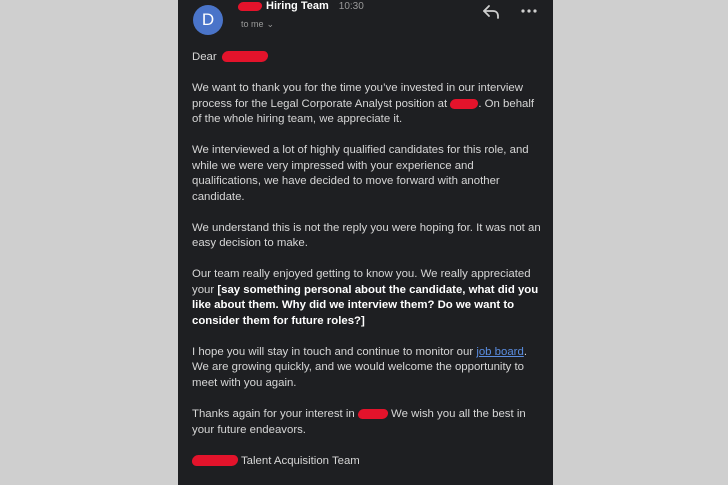 The height and width of the screenshot is (485, 728). I want to click on more-icon, so click(529, 11).